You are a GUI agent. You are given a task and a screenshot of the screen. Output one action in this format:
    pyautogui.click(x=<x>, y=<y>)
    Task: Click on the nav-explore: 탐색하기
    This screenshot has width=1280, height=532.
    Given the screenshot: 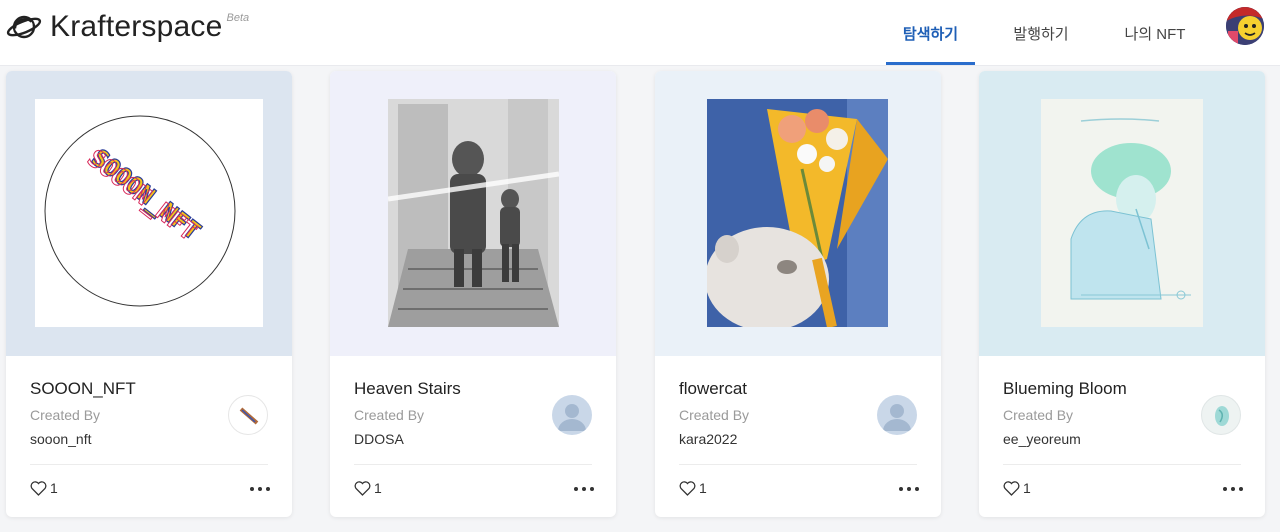 What is the action you would take?
    pyautogui.click(x=930, y=33)
    